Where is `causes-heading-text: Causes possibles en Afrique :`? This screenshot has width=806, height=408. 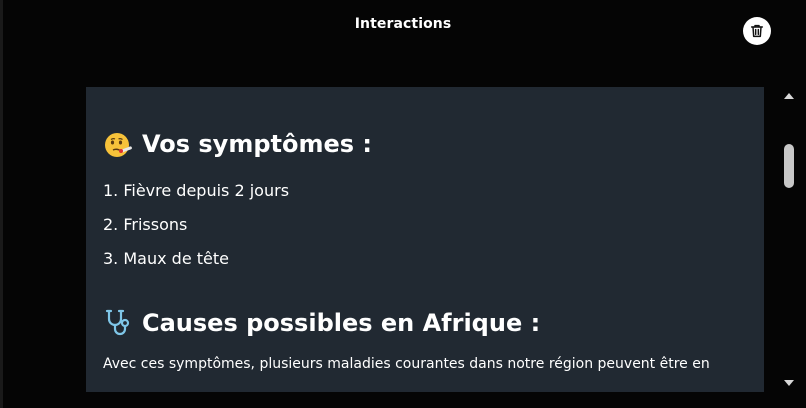
causes-heading-text: Causes possibles en Afrique : is located at coordinates (341, 323).